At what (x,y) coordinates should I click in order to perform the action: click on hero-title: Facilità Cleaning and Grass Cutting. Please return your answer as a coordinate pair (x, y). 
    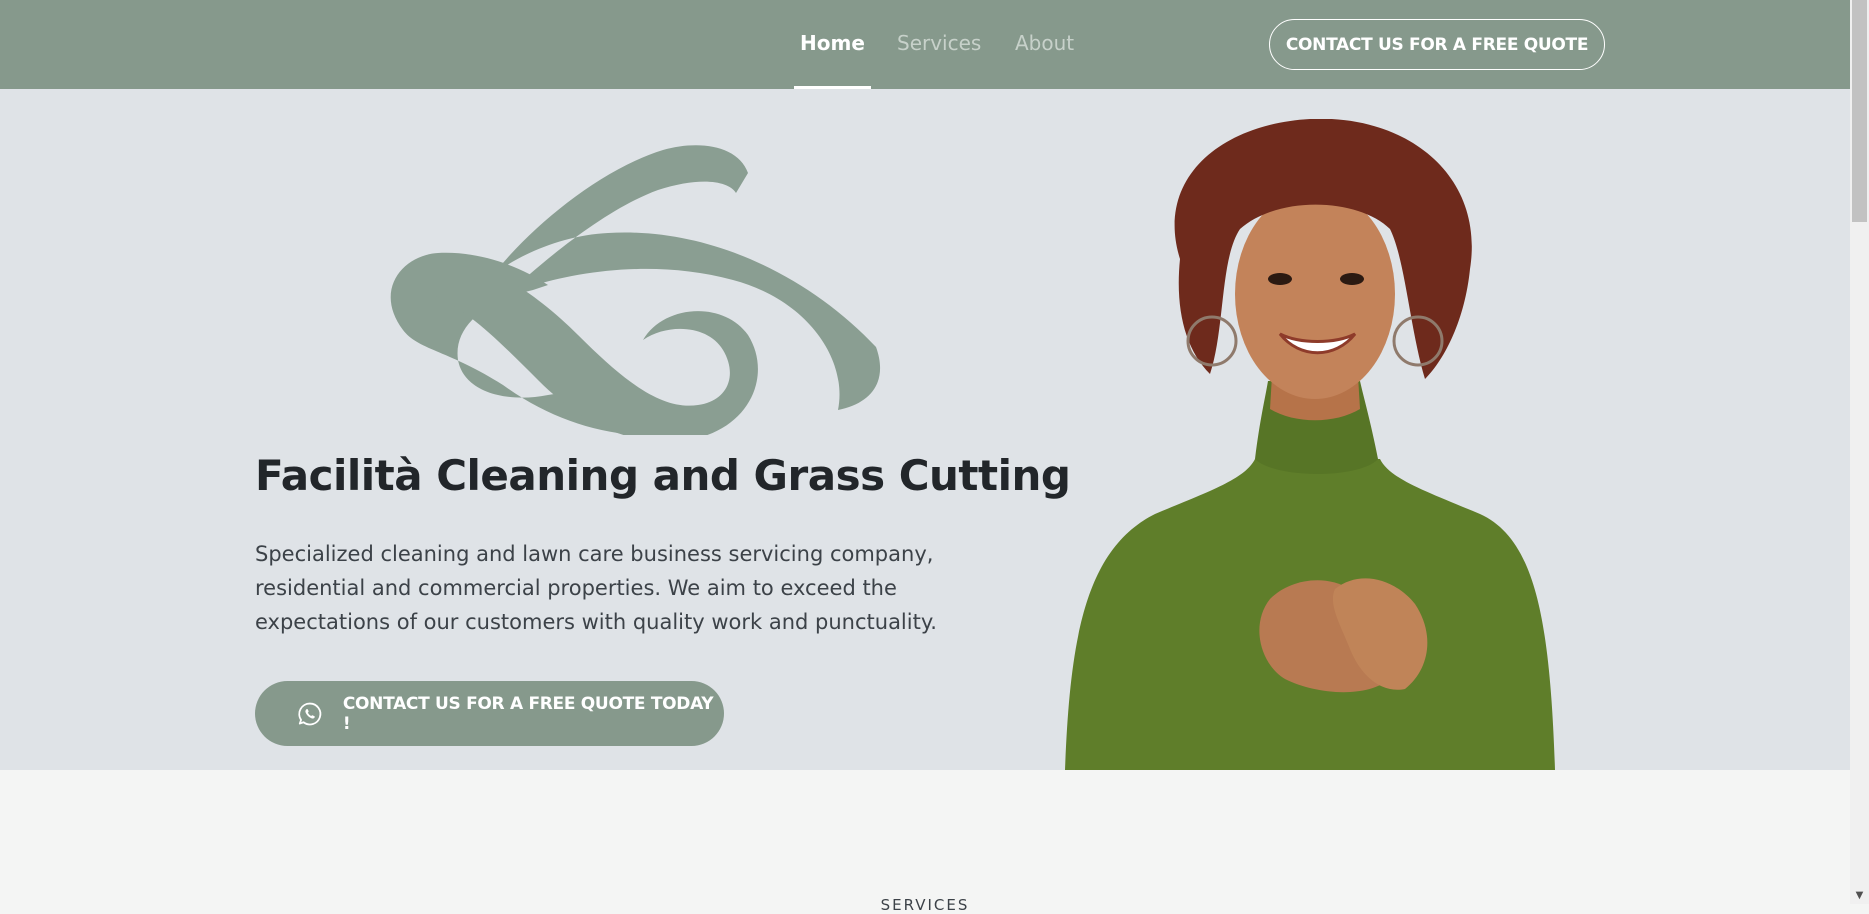
    Looking at the image, I should click on (663, 475).